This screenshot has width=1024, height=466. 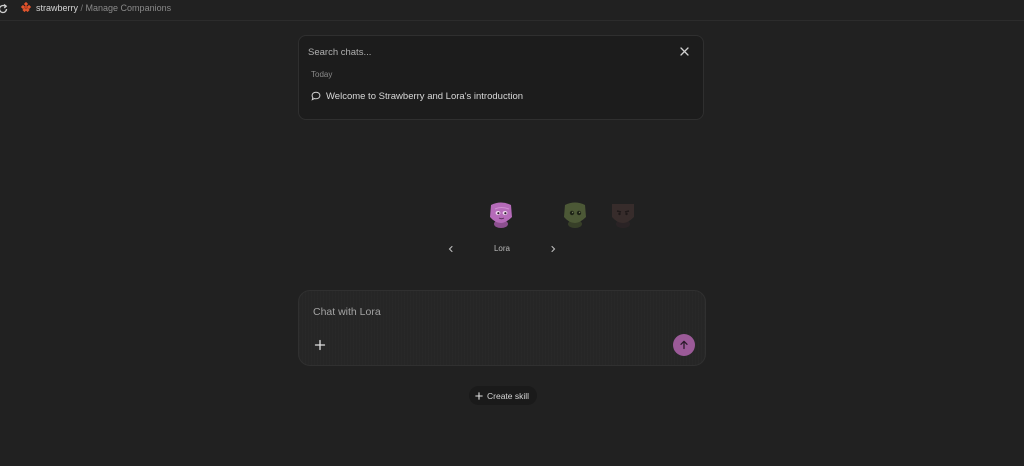 I want to click on send-button, so click(x=684, y=345).